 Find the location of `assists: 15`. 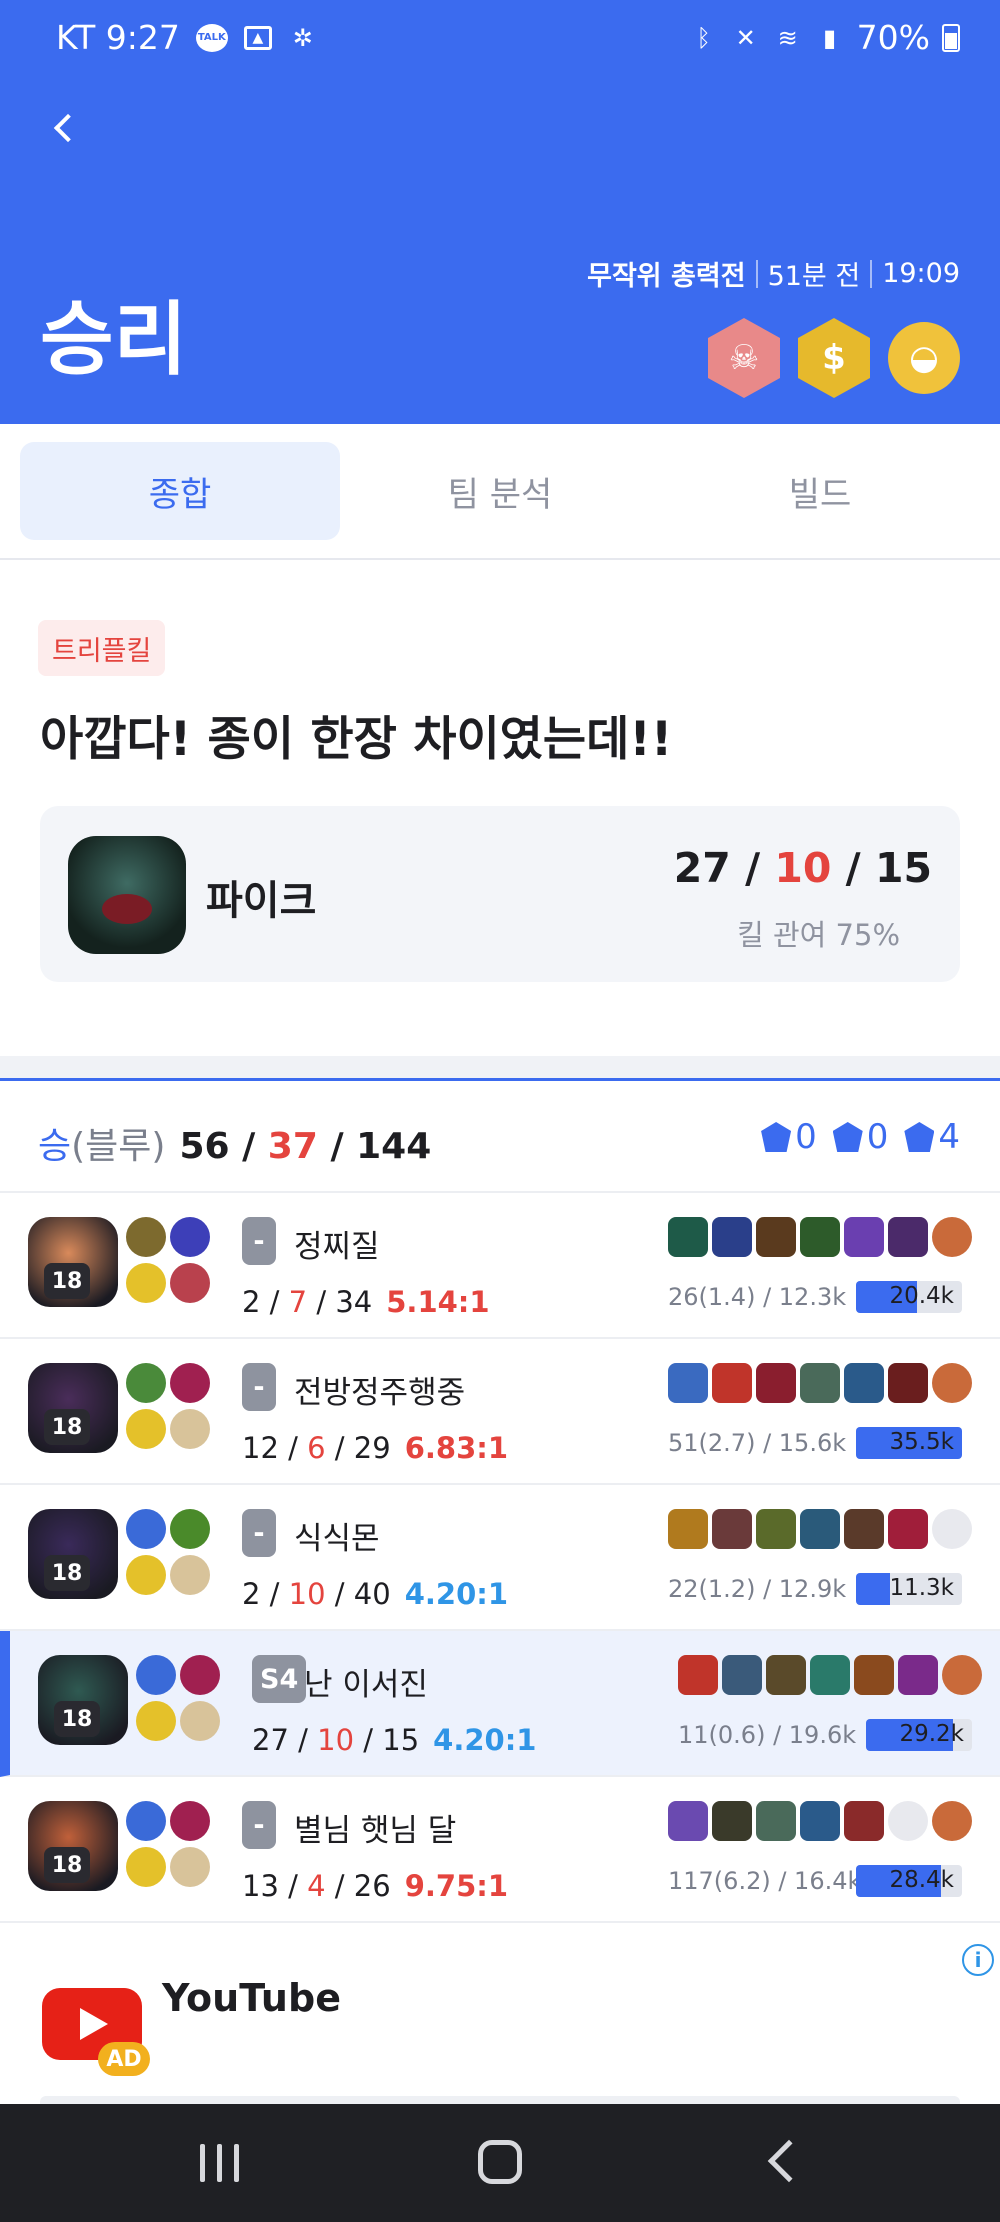

assists: 15 is located at coordinates (903, 868).